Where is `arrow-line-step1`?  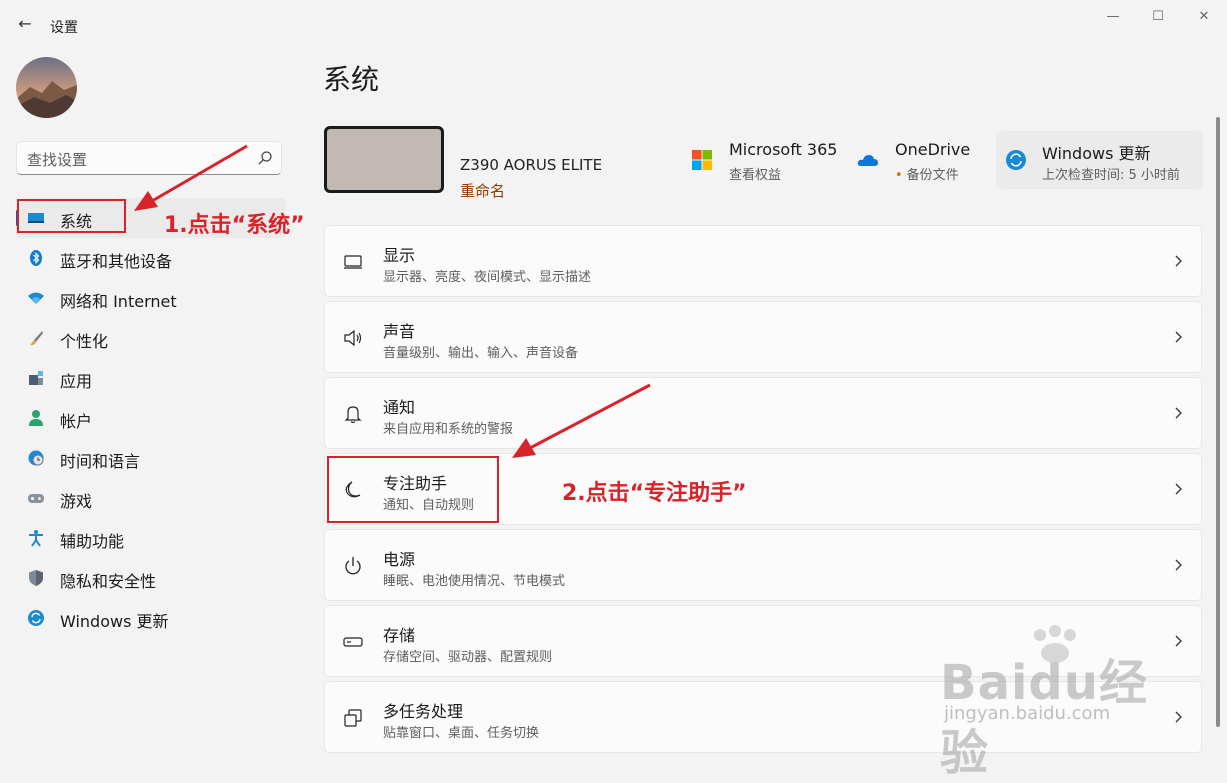
arrow-line-step1 is located at coordinates (199, 173).